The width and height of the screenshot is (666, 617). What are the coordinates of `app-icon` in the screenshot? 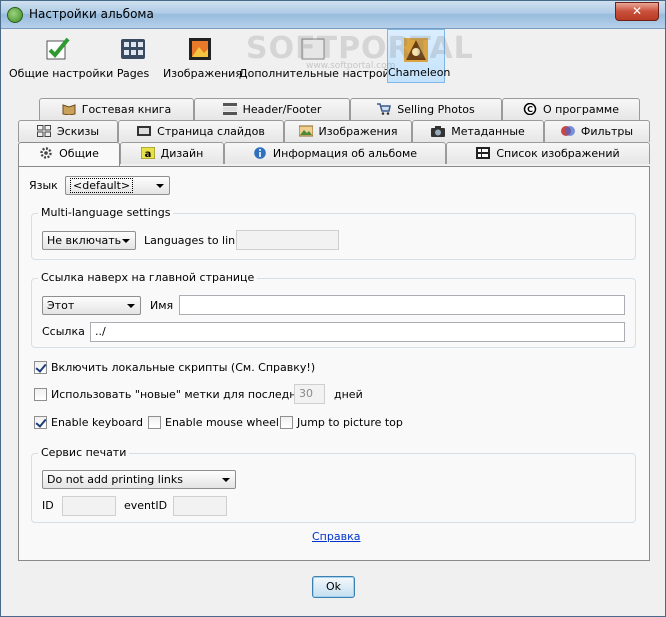 It's located at (15, 15).